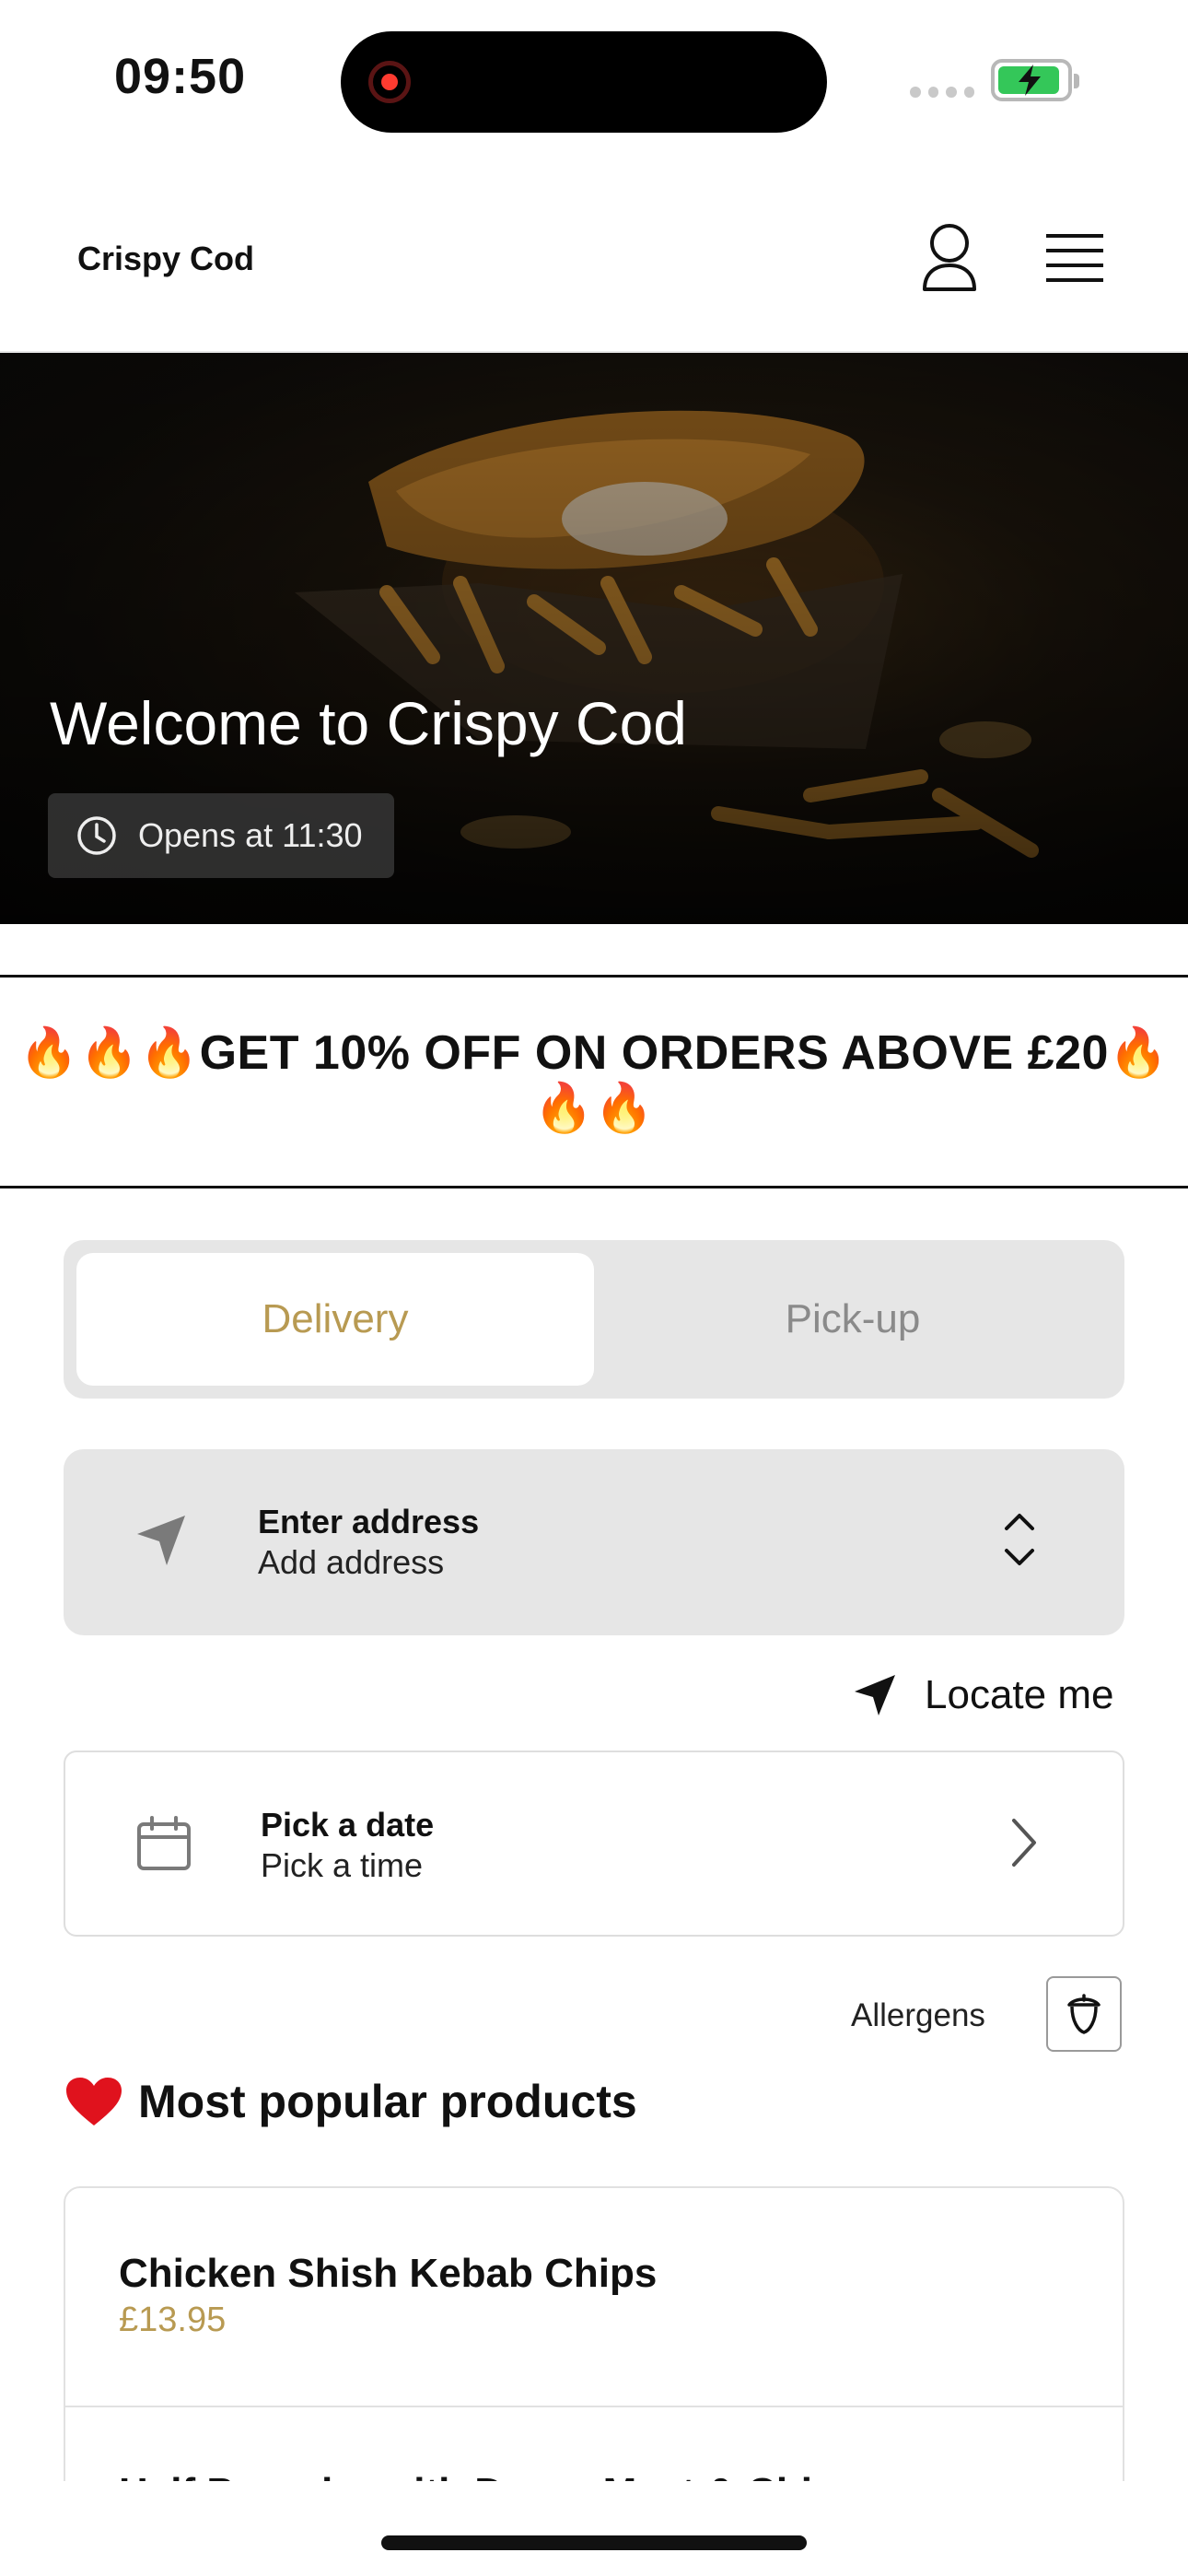  Describe the element at coordinates (918, 2015) in the screenshot. I see `allergens-label: Allergens` at that location.